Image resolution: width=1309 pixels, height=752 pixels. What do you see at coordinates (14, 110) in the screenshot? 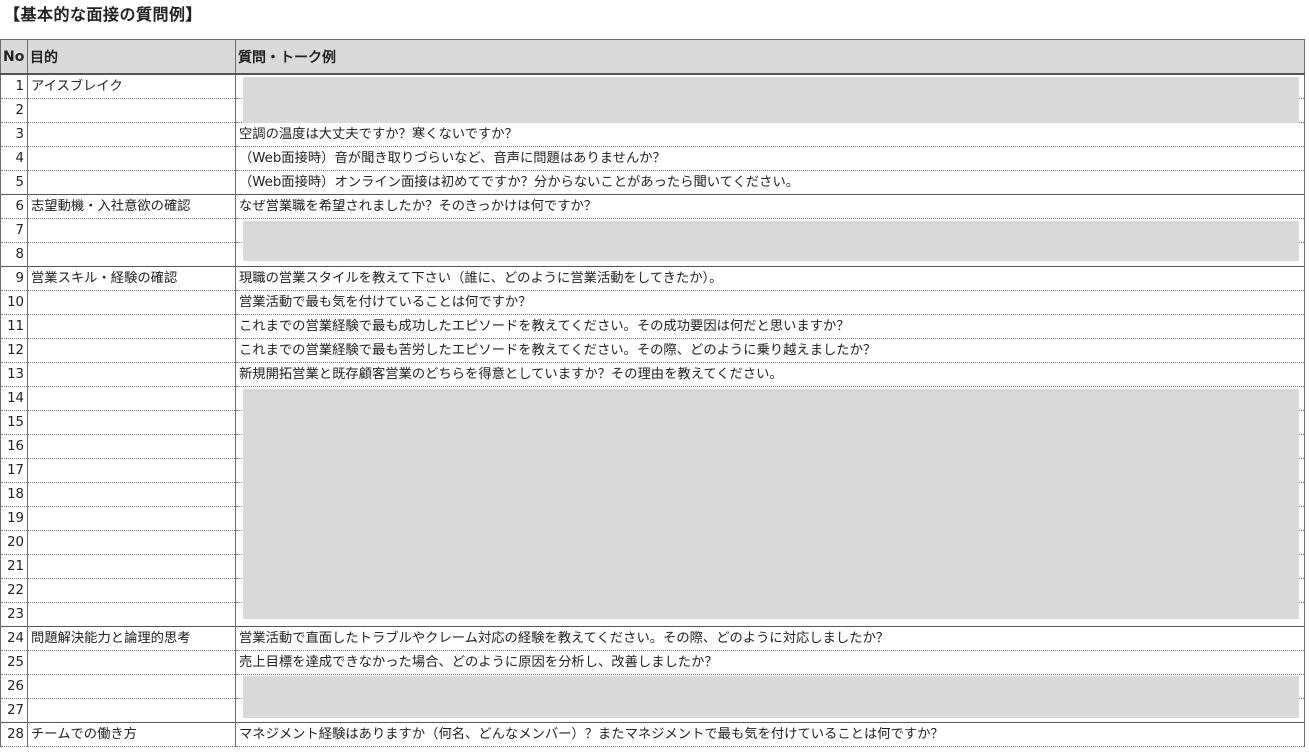
I see `cell-no: 2` at bounding box center [14, 110].